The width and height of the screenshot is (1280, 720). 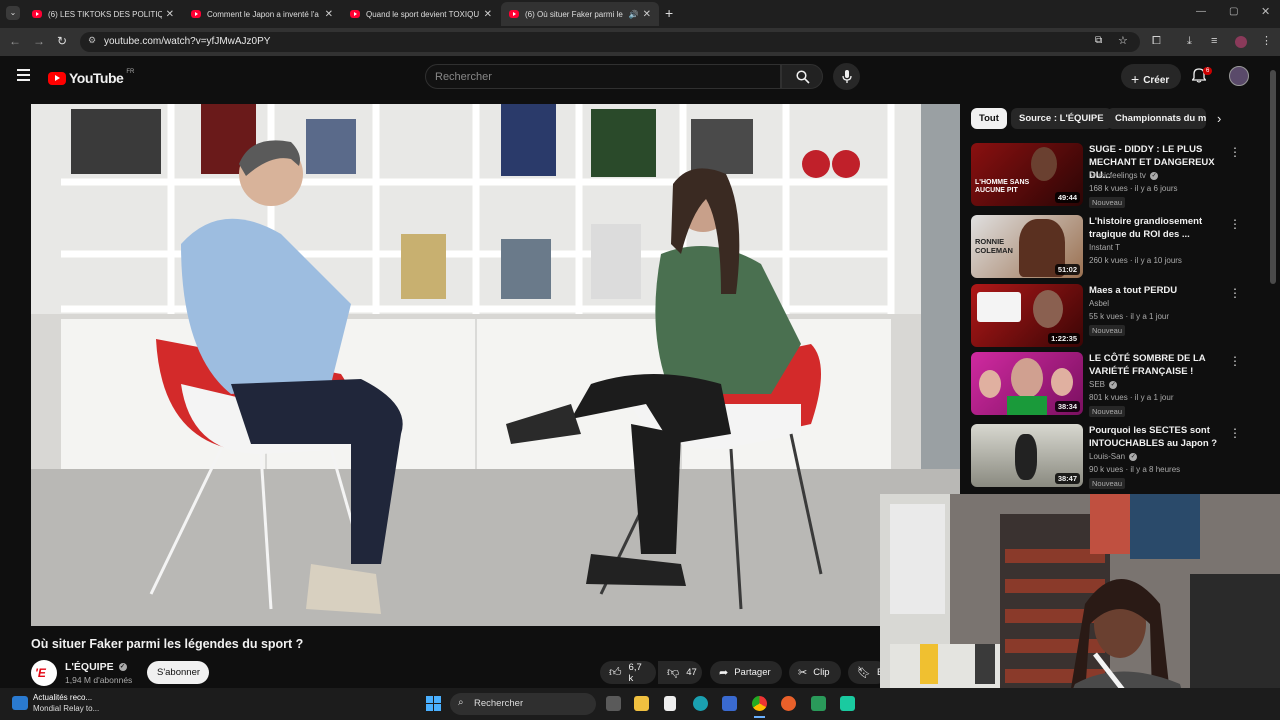 I want to click on like-count: 6,7 k, so click(x=635, y=672).